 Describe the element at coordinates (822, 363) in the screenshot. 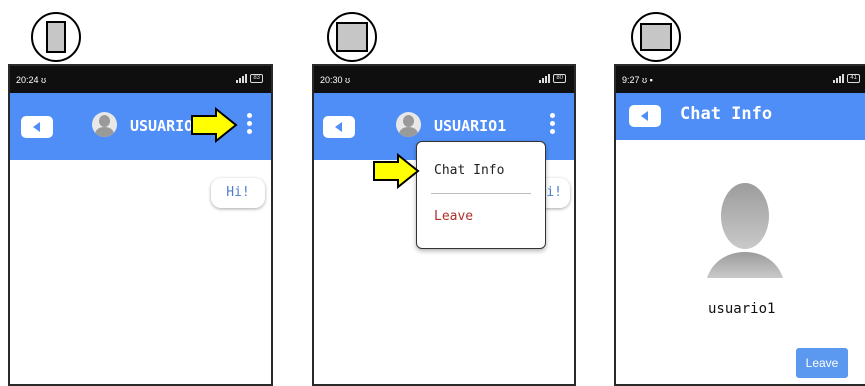

I see `leave-button: Leave` at that location.